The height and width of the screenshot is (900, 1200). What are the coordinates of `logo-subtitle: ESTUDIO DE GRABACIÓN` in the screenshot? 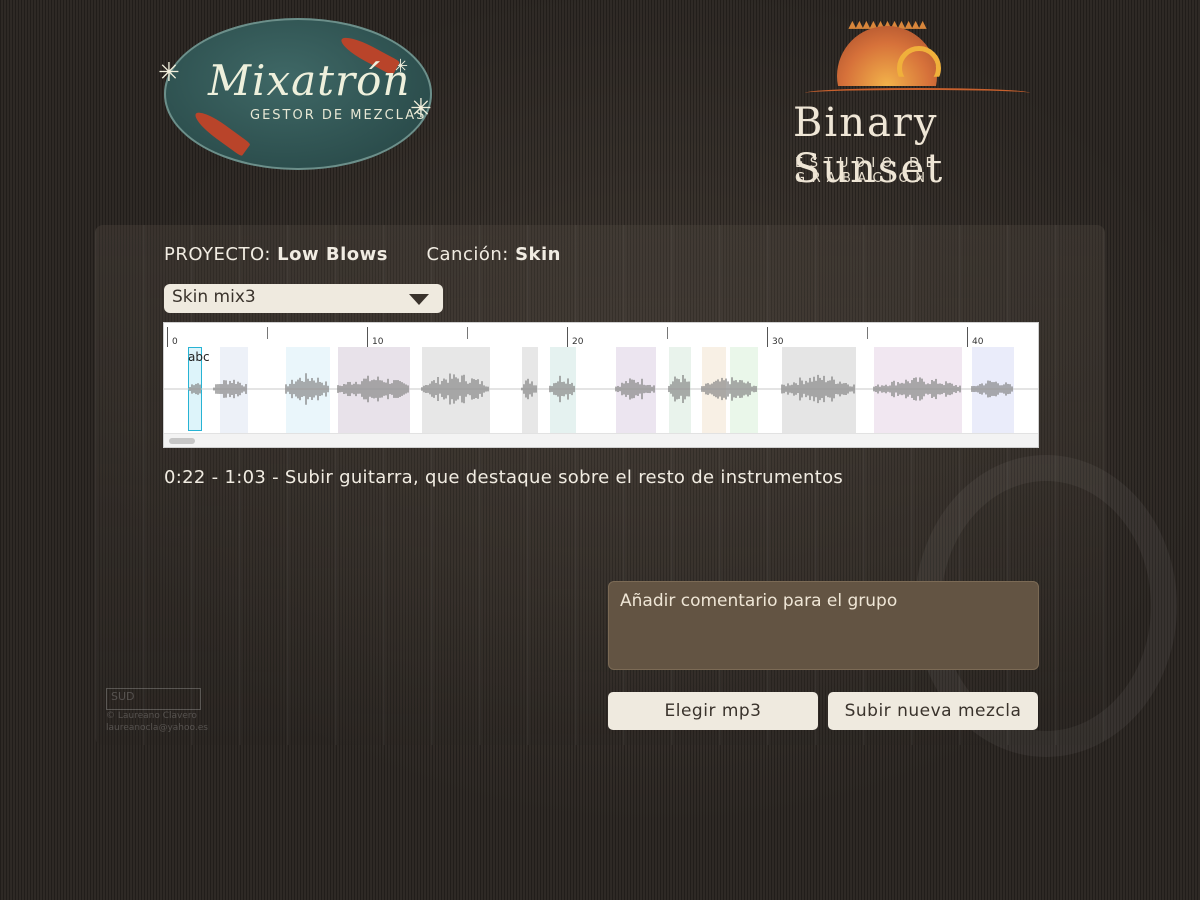 It's located at (868, 171).